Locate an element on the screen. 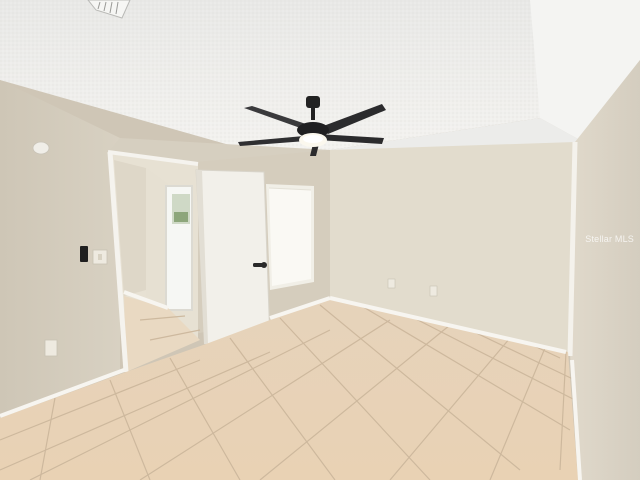 Image resolution: width=640 pixels, height=480 pixels. watermark-text: Stellar MLS is located at coordinates (609, 239).